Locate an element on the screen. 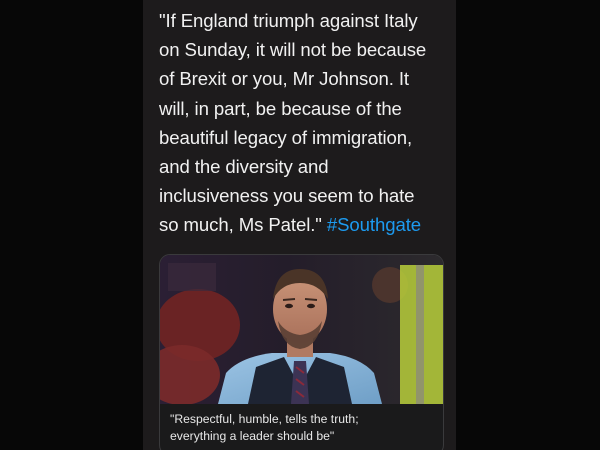 The image size is (600, 450). reflective-stripe is located at coordinates (420, 334).